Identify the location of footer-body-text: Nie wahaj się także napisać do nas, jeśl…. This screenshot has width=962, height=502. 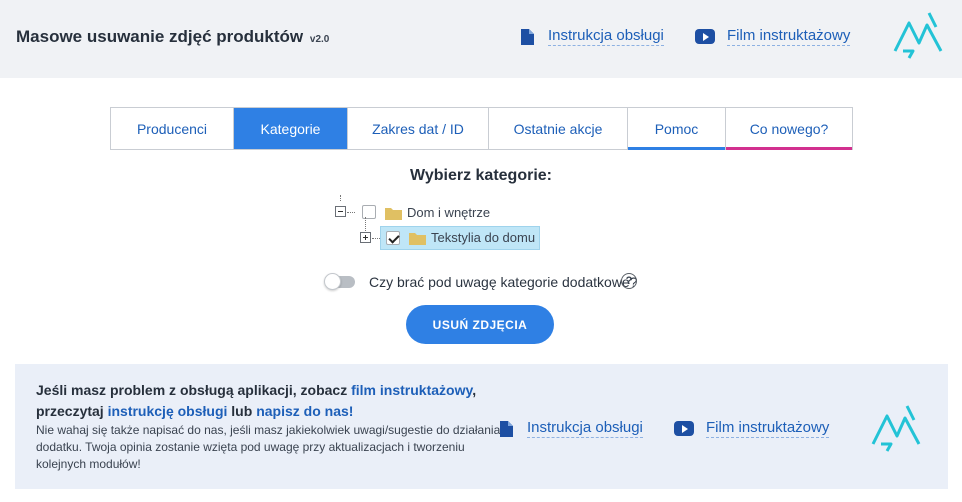
(268, 447).